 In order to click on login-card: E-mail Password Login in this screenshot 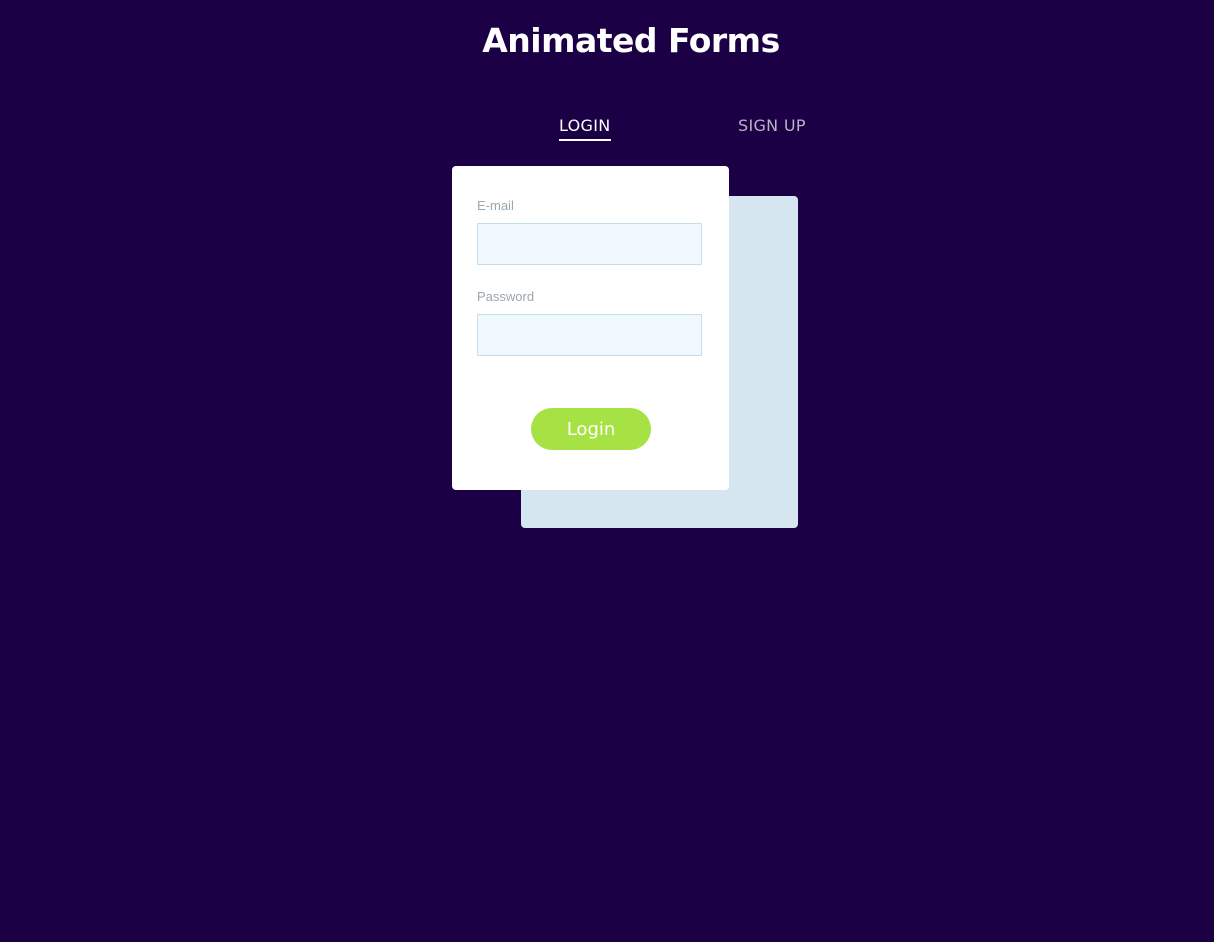, I will do `click(590, 328)`.